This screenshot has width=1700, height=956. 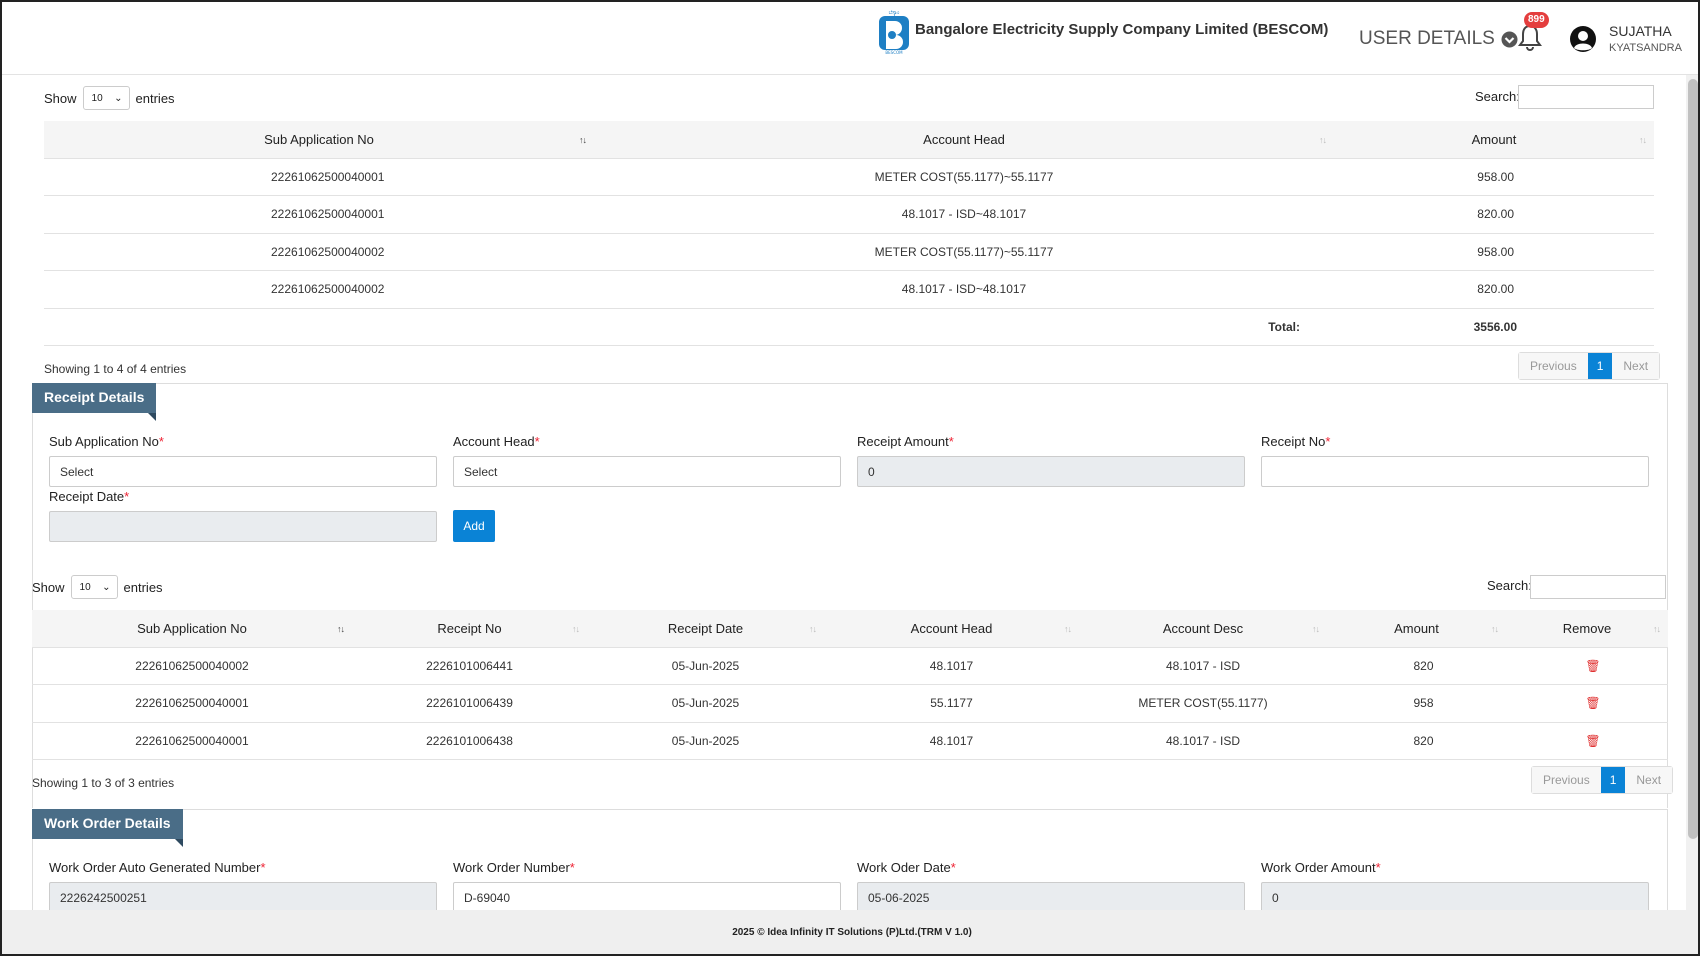 I want to click on user-name: SUJATHA, so click(x=1640, y=31).